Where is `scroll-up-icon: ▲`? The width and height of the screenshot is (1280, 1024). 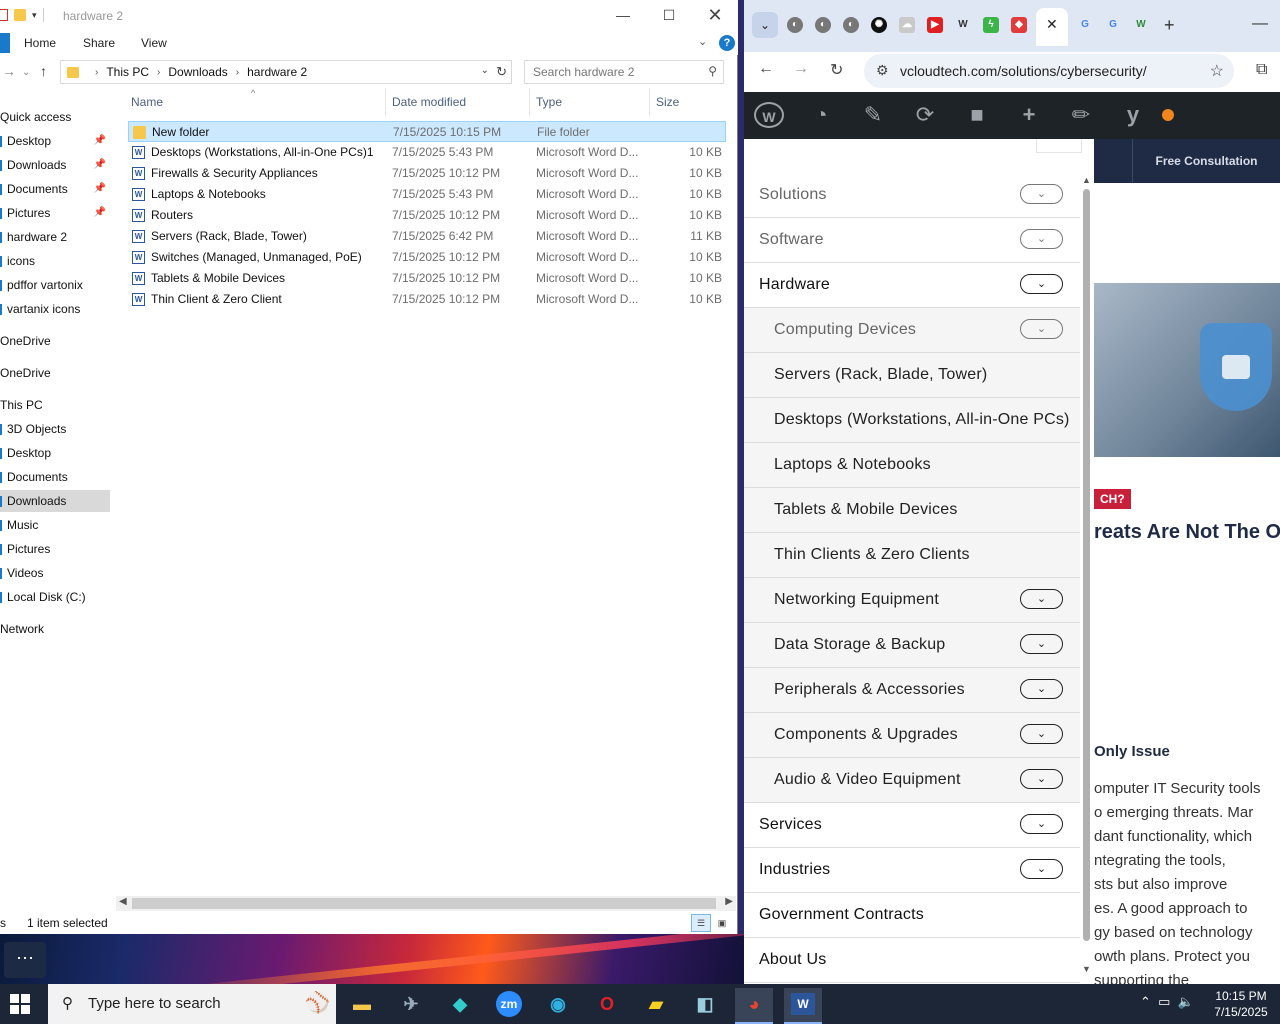 scroll-up-icon: ▲ is located at coordinates (1086, 180).